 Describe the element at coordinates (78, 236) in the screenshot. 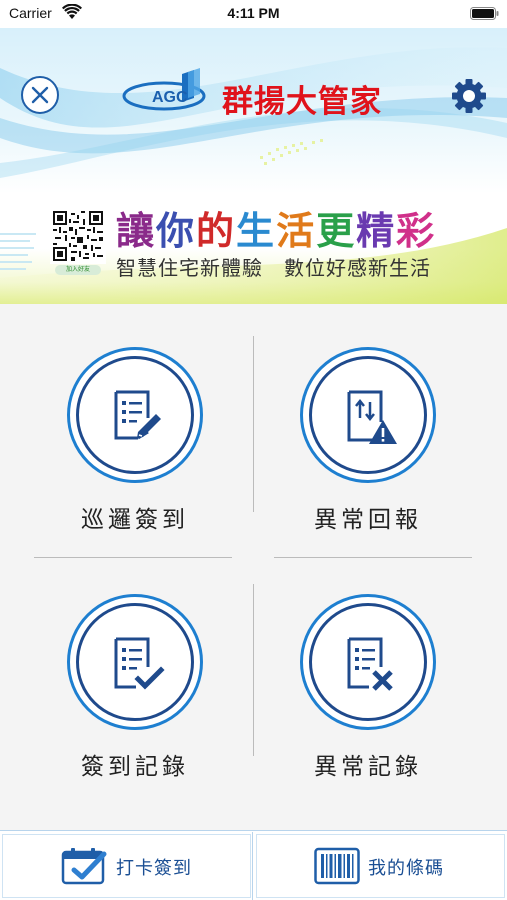

I see `qr-code-image` at that location.